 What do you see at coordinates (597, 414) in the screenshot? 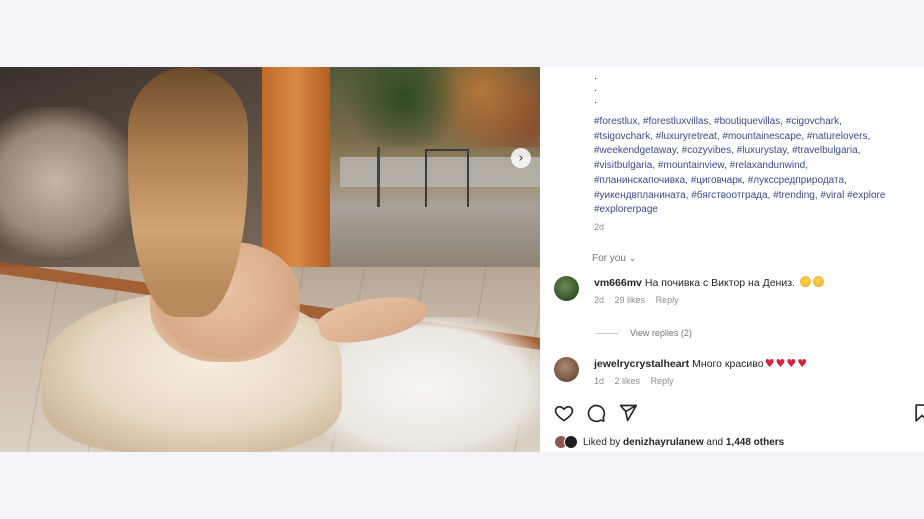
I see `comment-icon` at bounding box center [597, 414].